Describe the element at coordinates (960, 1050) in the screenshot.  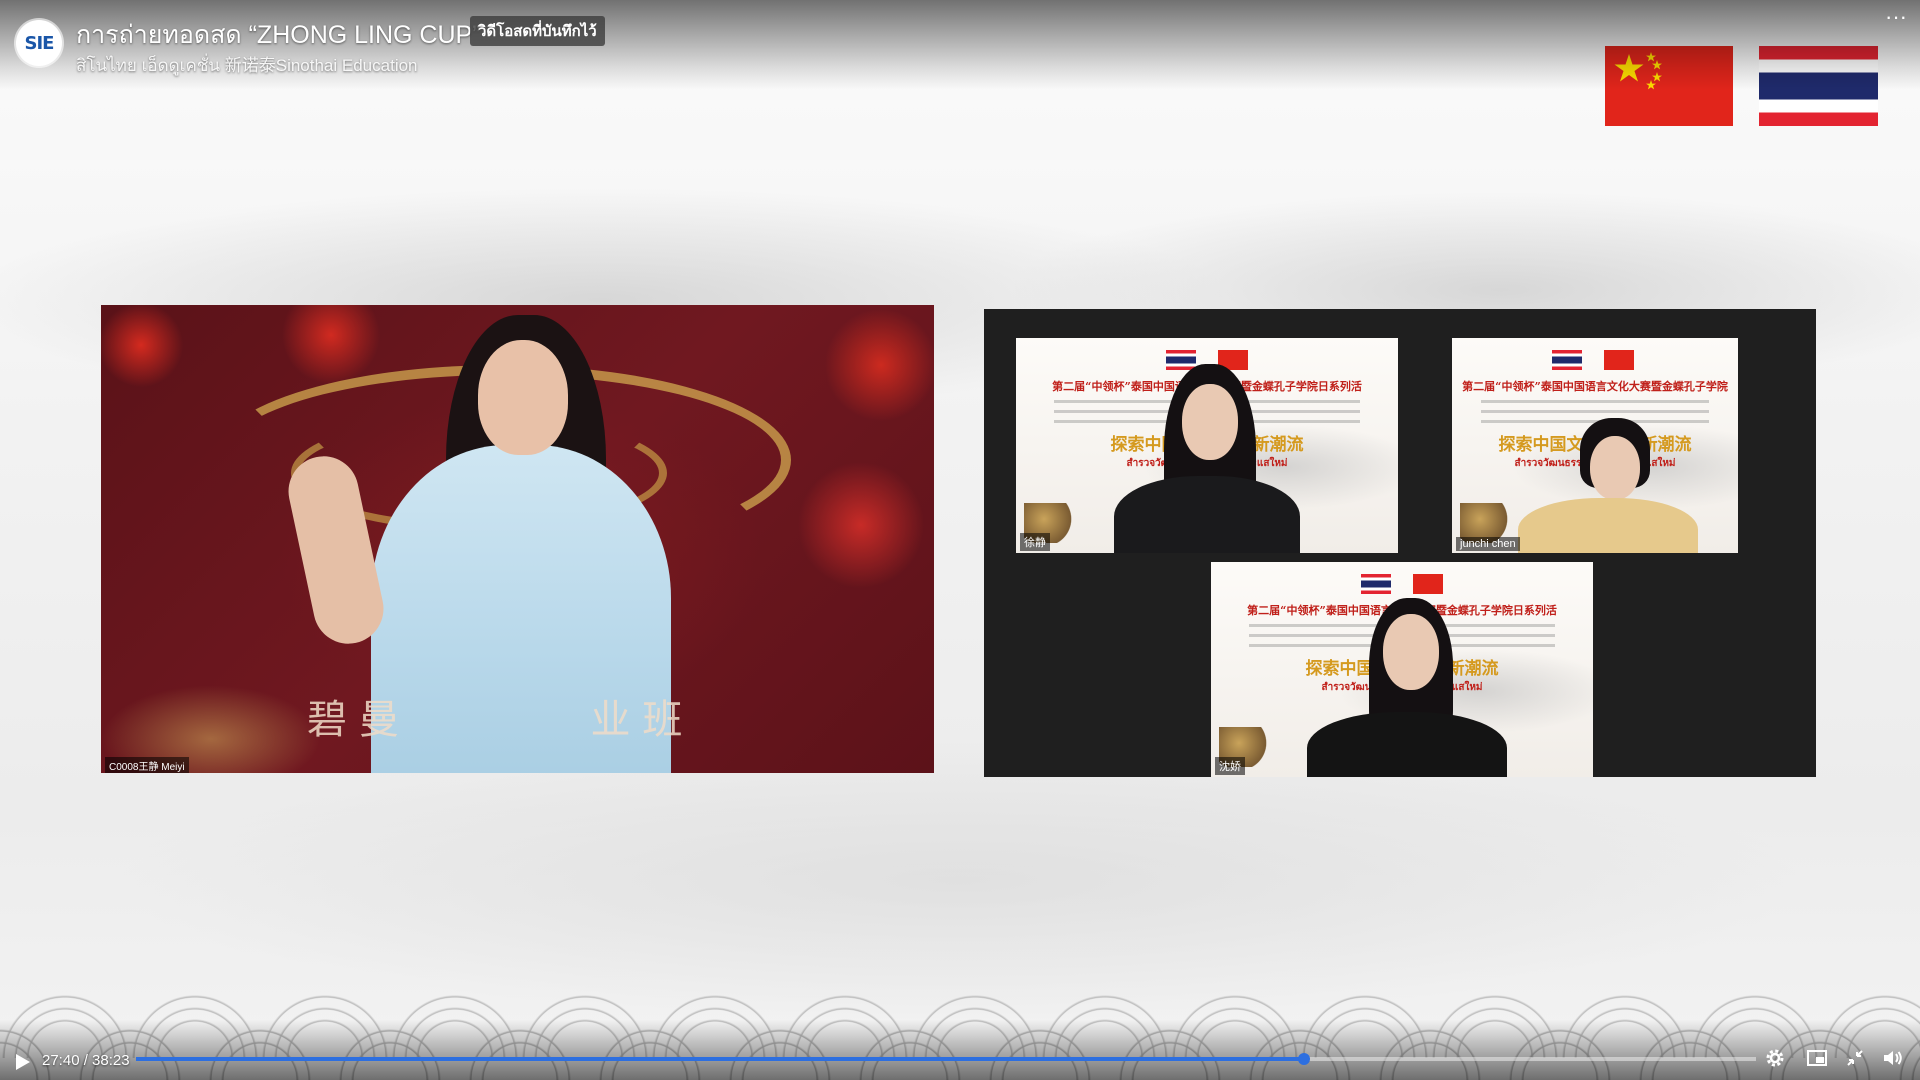
I see `player-control-bar: 27:40 / 38:23` at that location.